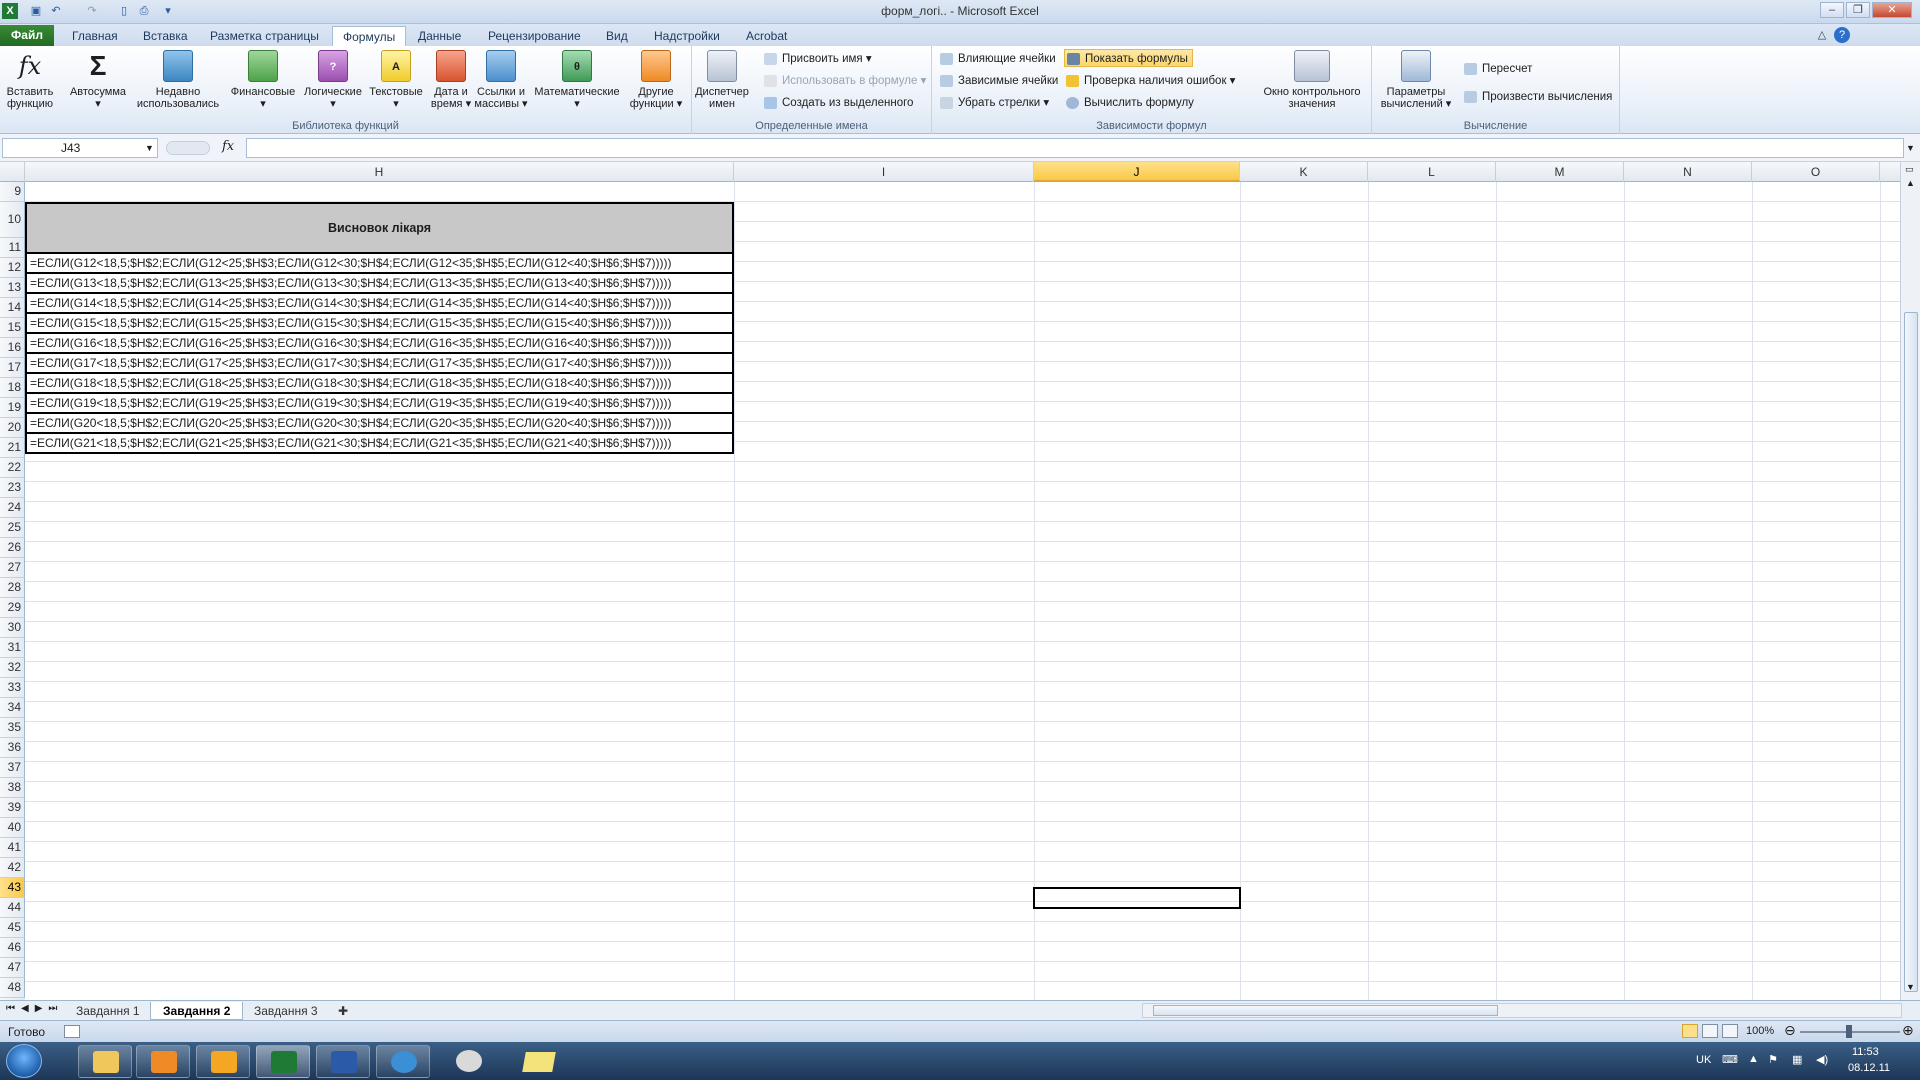 The image size is (1920, 1080). I want to click on create-from-selection-button: Создать из выделенного, so click(837, 103).